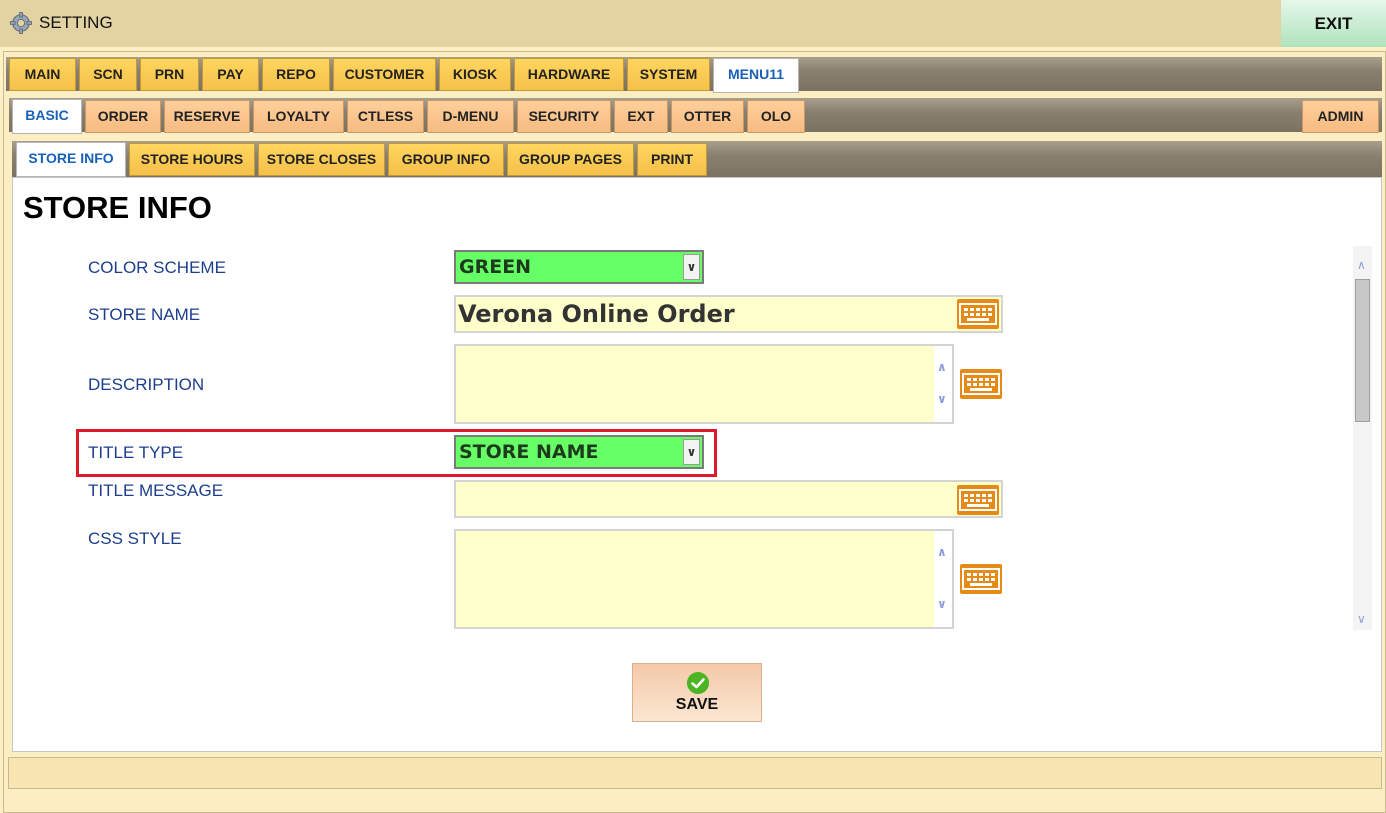  I want to click on color-scheme-select: GREEN ∨, so click(579, 267).